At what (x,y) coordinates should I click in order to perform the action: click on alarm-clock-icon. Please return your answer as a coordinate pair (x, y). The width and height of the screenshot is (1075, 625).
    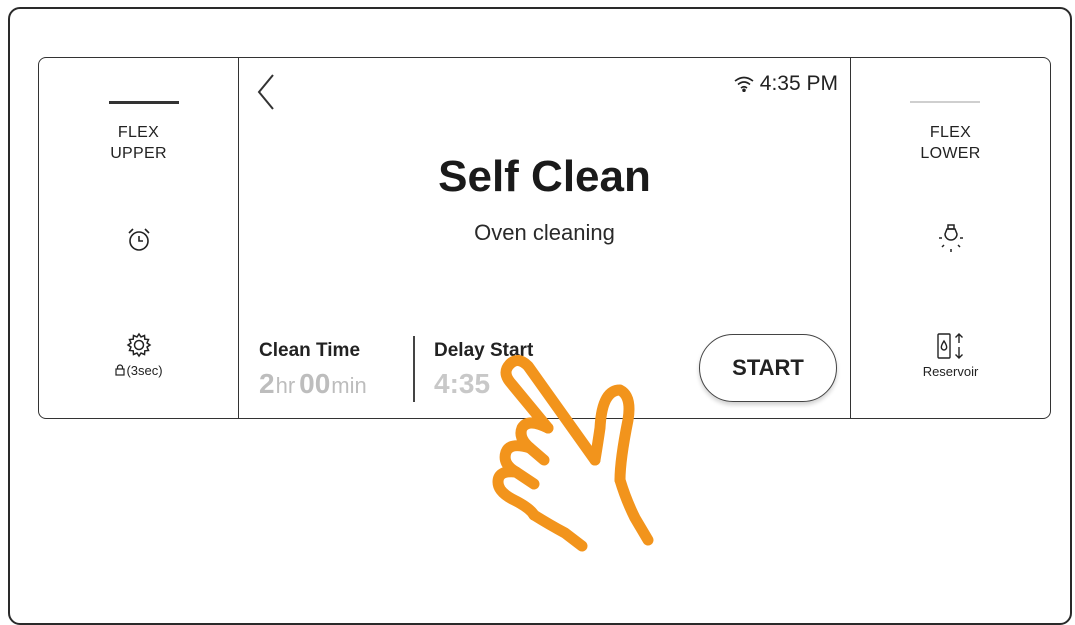
    Looking at the image, I should click on (139, 242).